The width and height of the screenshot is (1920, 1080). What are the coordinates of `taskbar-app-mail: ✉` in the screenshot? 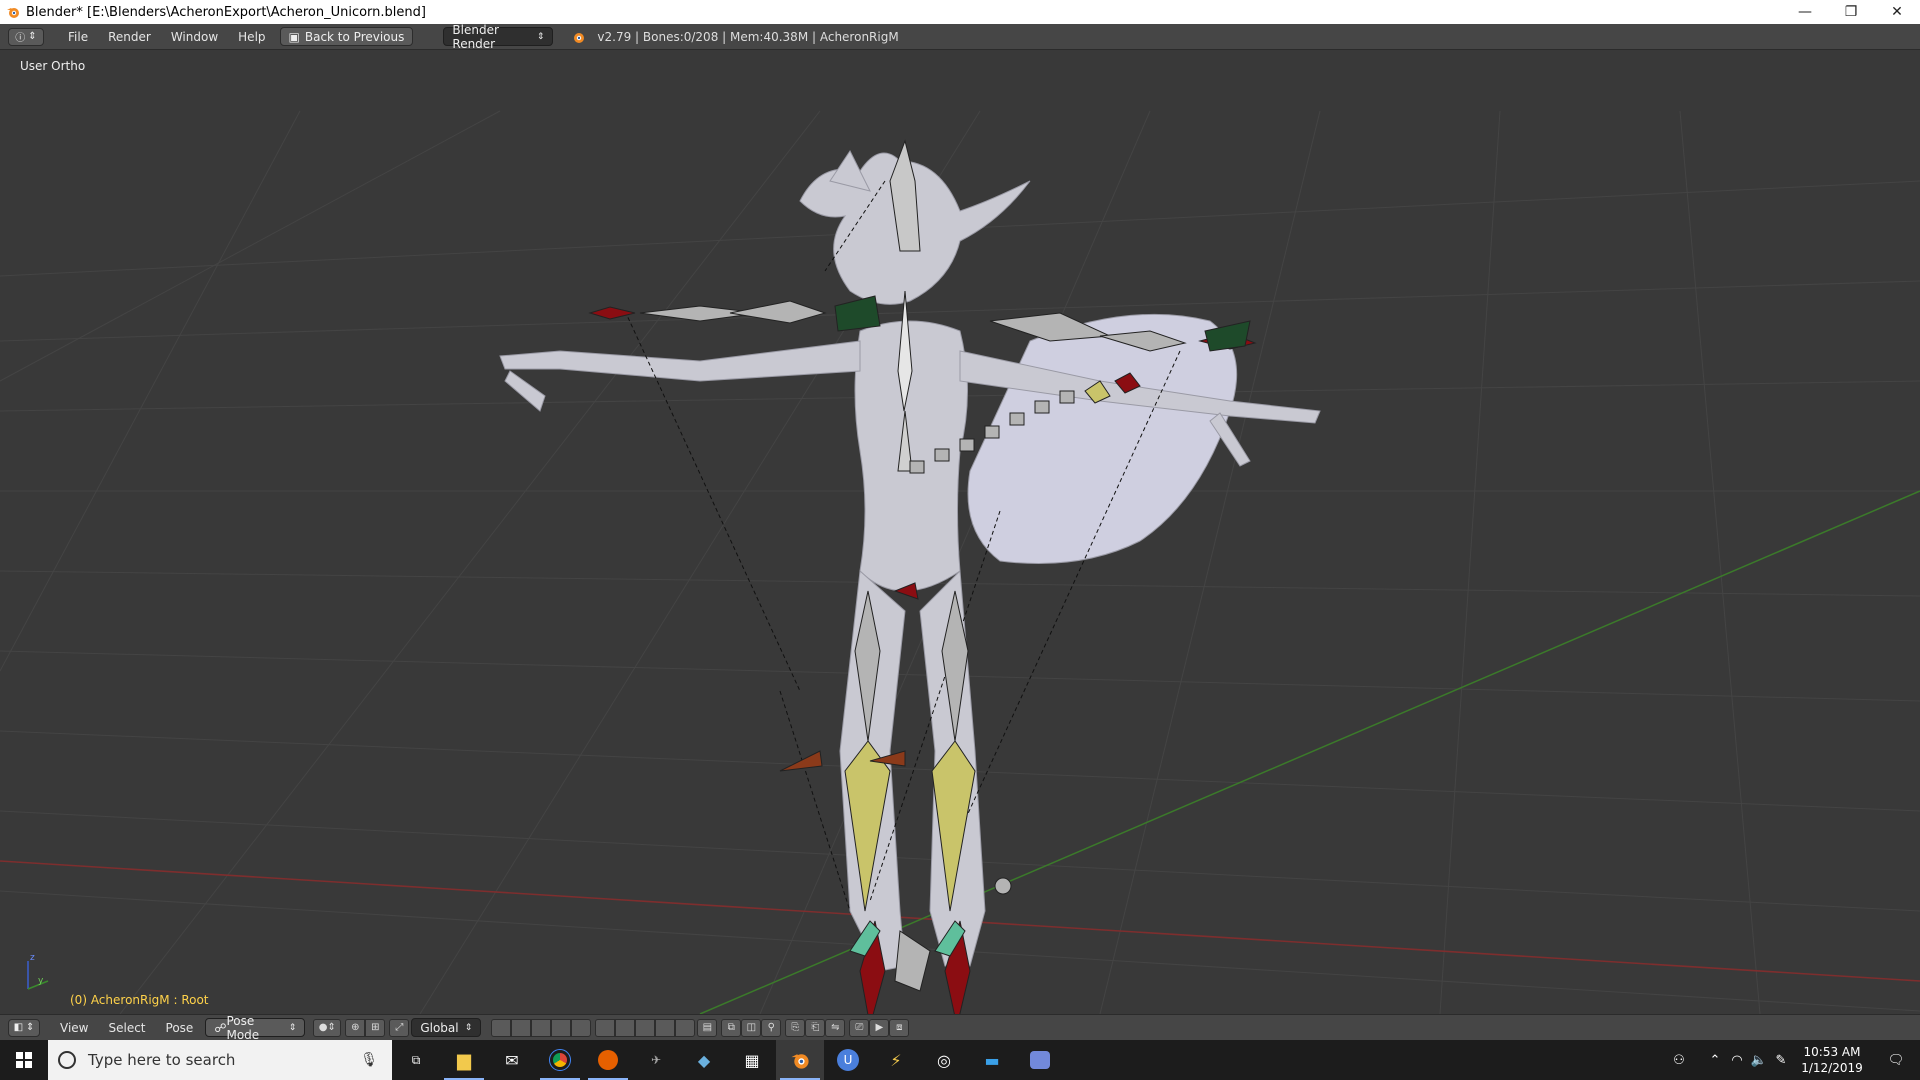 It's located at (512, 1060).